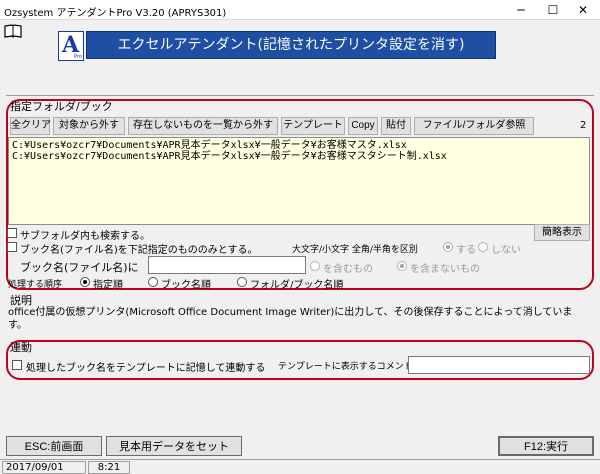  I want to click on comment-label: テンプレートに表示するコメント, so click(345, 367).